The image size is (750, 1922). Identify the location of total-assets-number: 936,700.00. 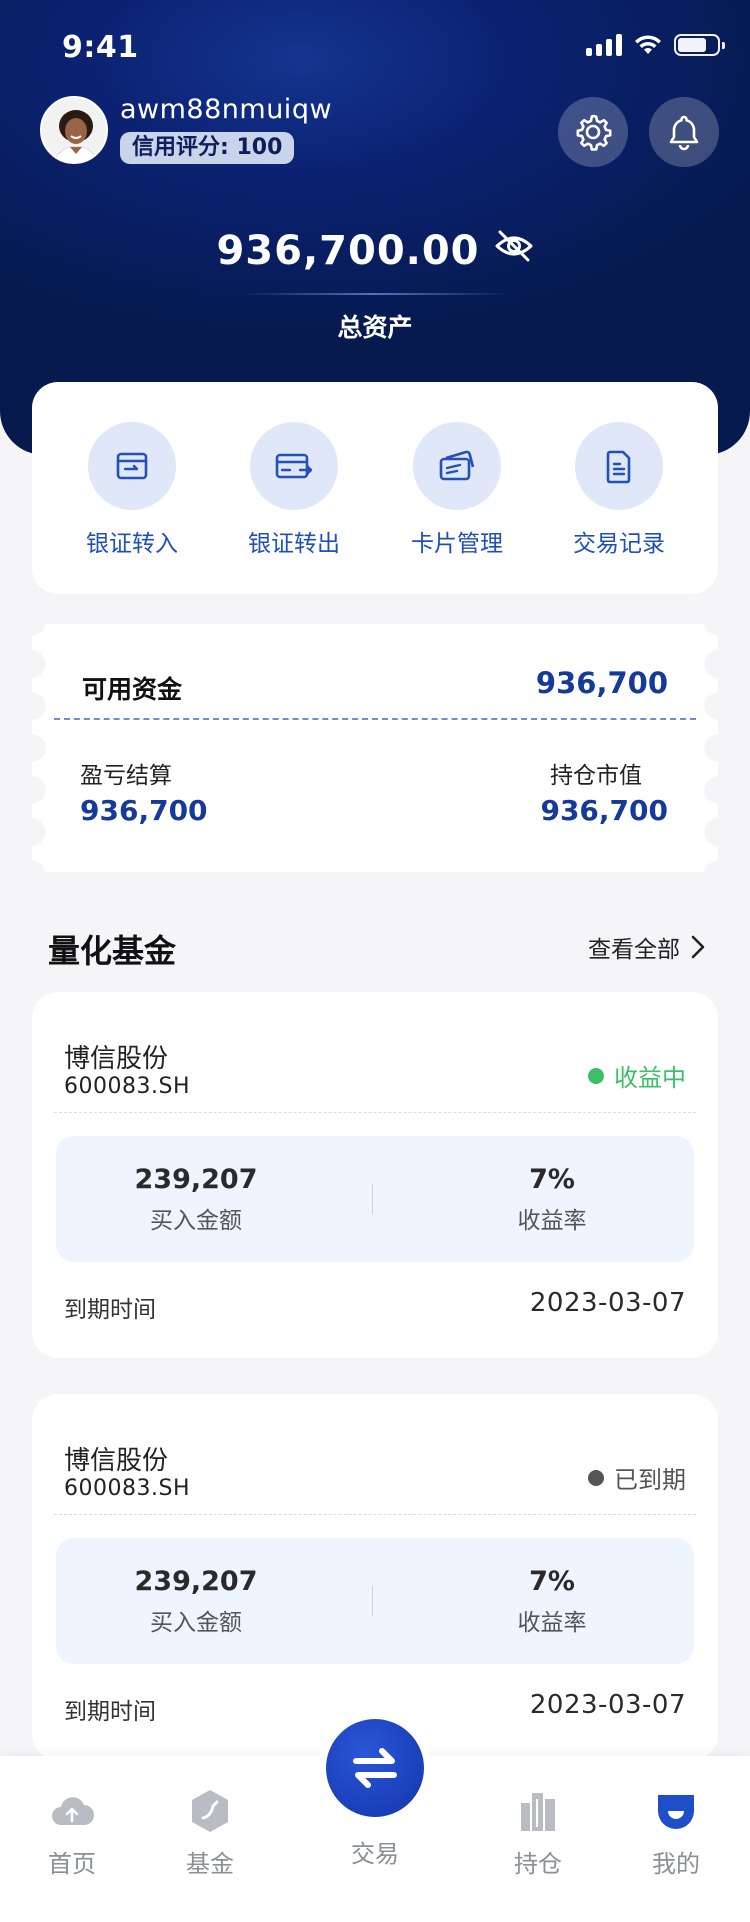
(348, 251).